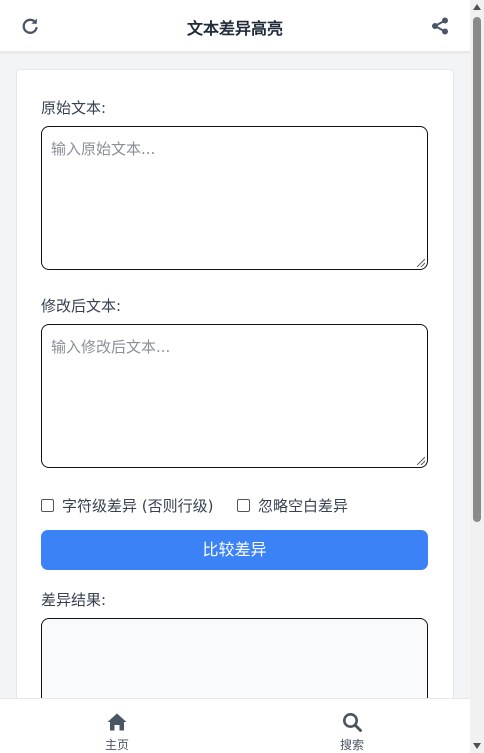 The image size is (484, 753). Describe the element at coordinates (477, 269) in the screenshot. I see `scrollbar-thumb` at that location.